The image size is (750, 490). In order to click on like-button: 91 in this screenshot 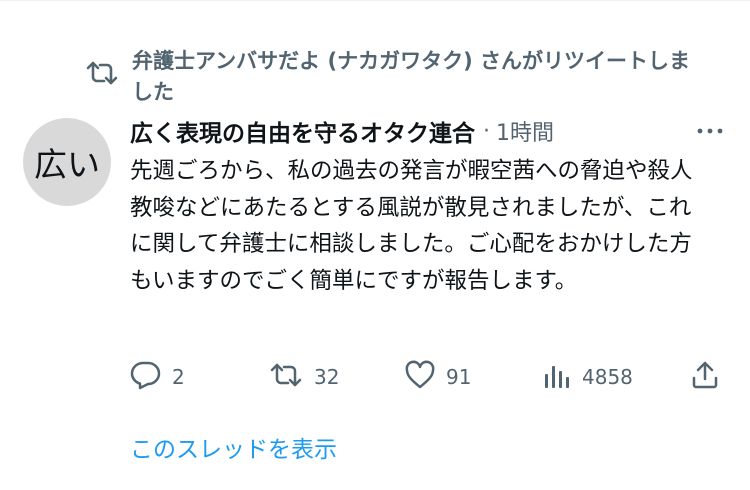, I will do `click(437, 377)`.